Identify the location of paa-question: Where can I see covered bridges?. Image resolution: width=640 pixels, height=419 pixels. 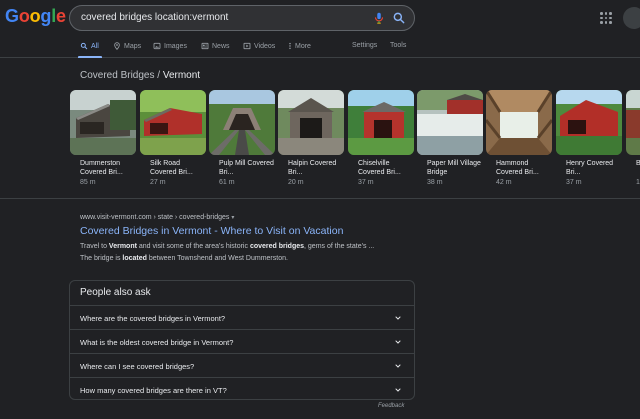
(242, 365).